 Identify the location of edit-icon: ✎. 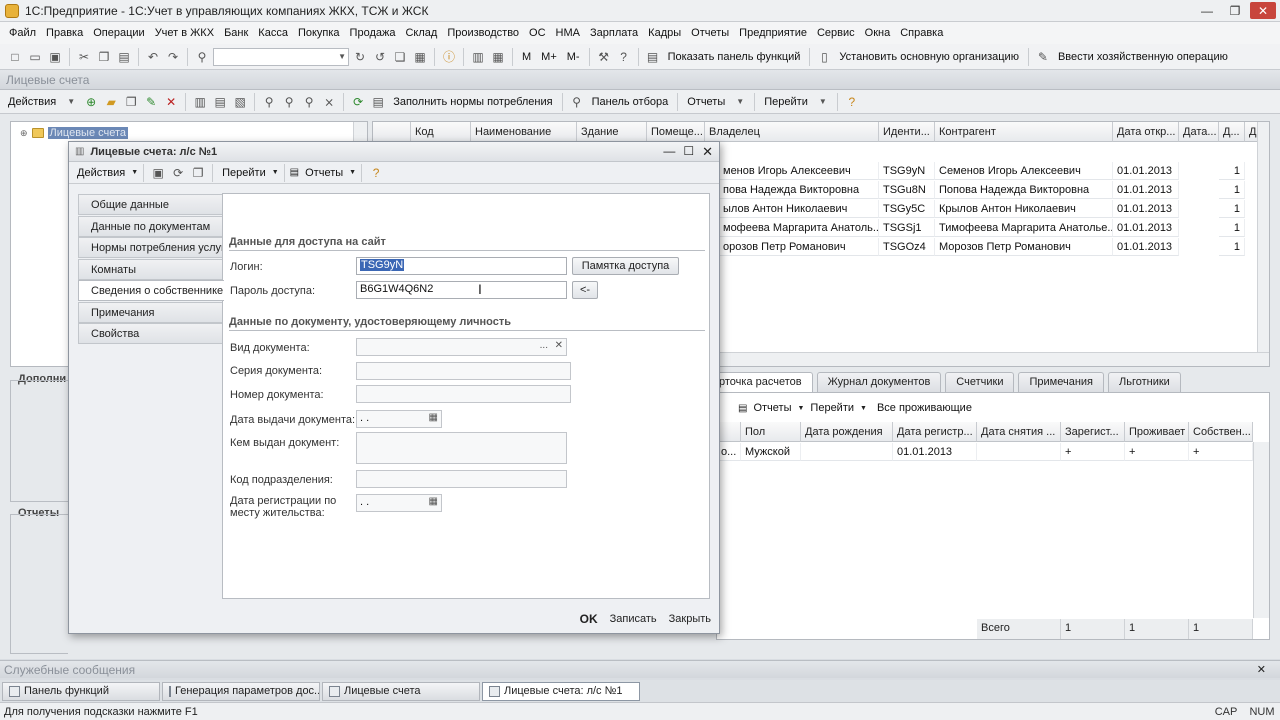
(151, 102).